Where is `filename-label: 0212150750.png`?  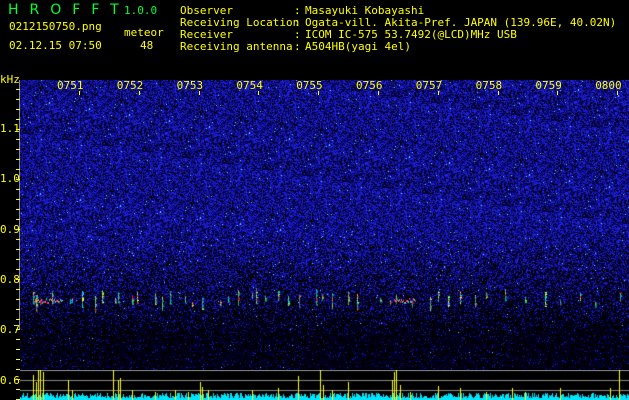
filename-label: 0212150750.png is located at coordinates (55, 26).